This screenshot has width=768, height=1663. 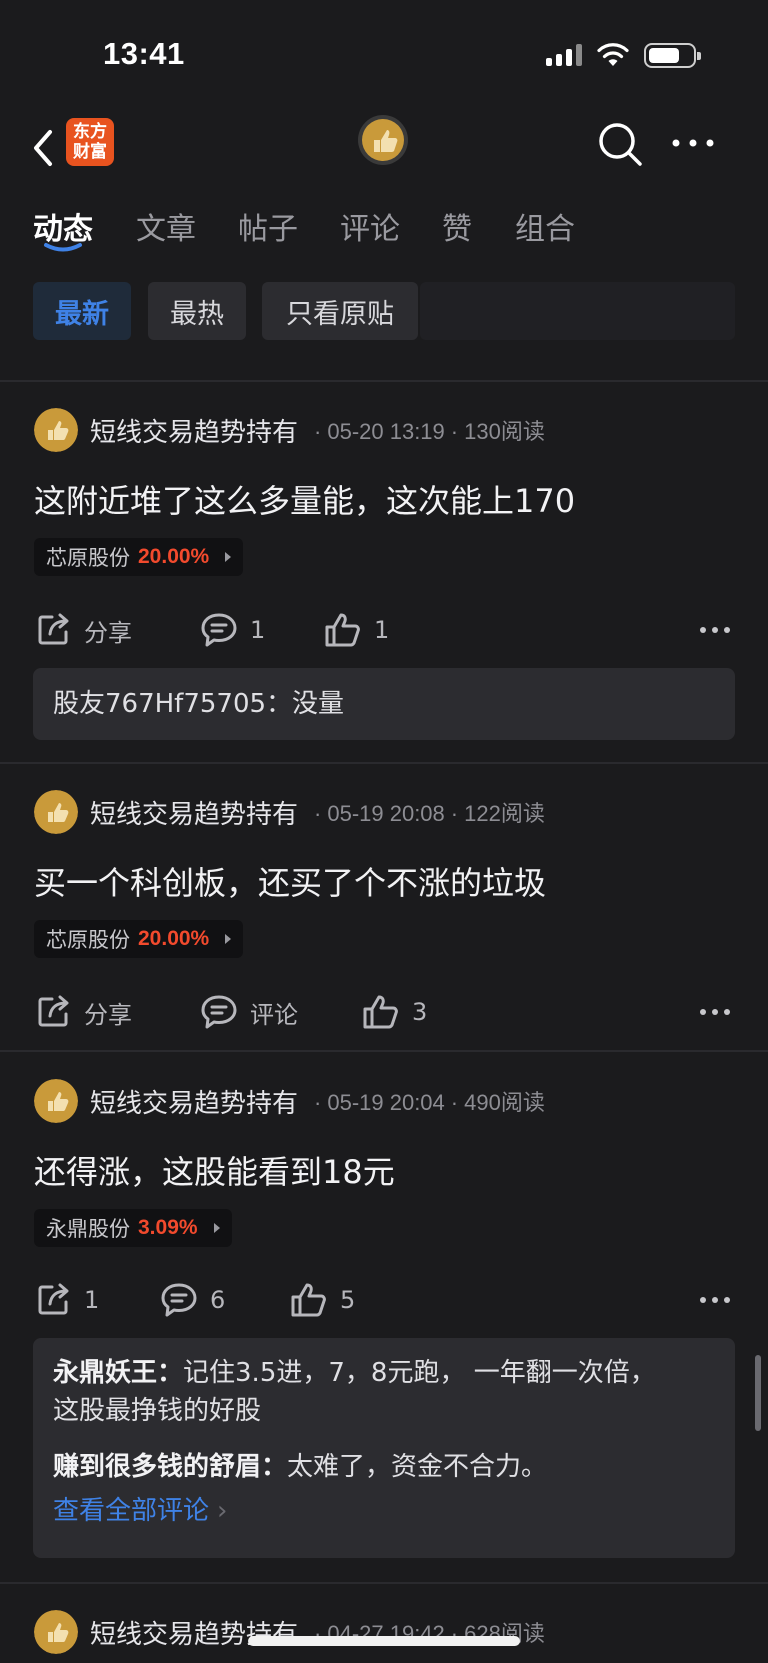 I want to click on stock-tag: 永鼎股份 3.09%, so click(x=133, y=1228).